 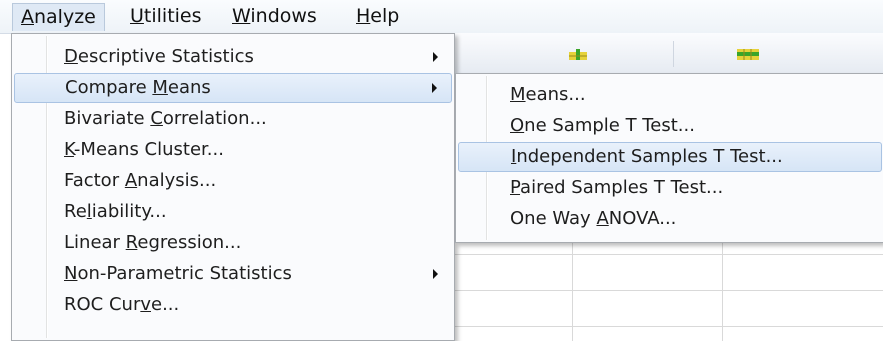 I want to click on menu-item-non-parametric-statistics: Non-Parametric Statistics, so click(x=233, y=274).